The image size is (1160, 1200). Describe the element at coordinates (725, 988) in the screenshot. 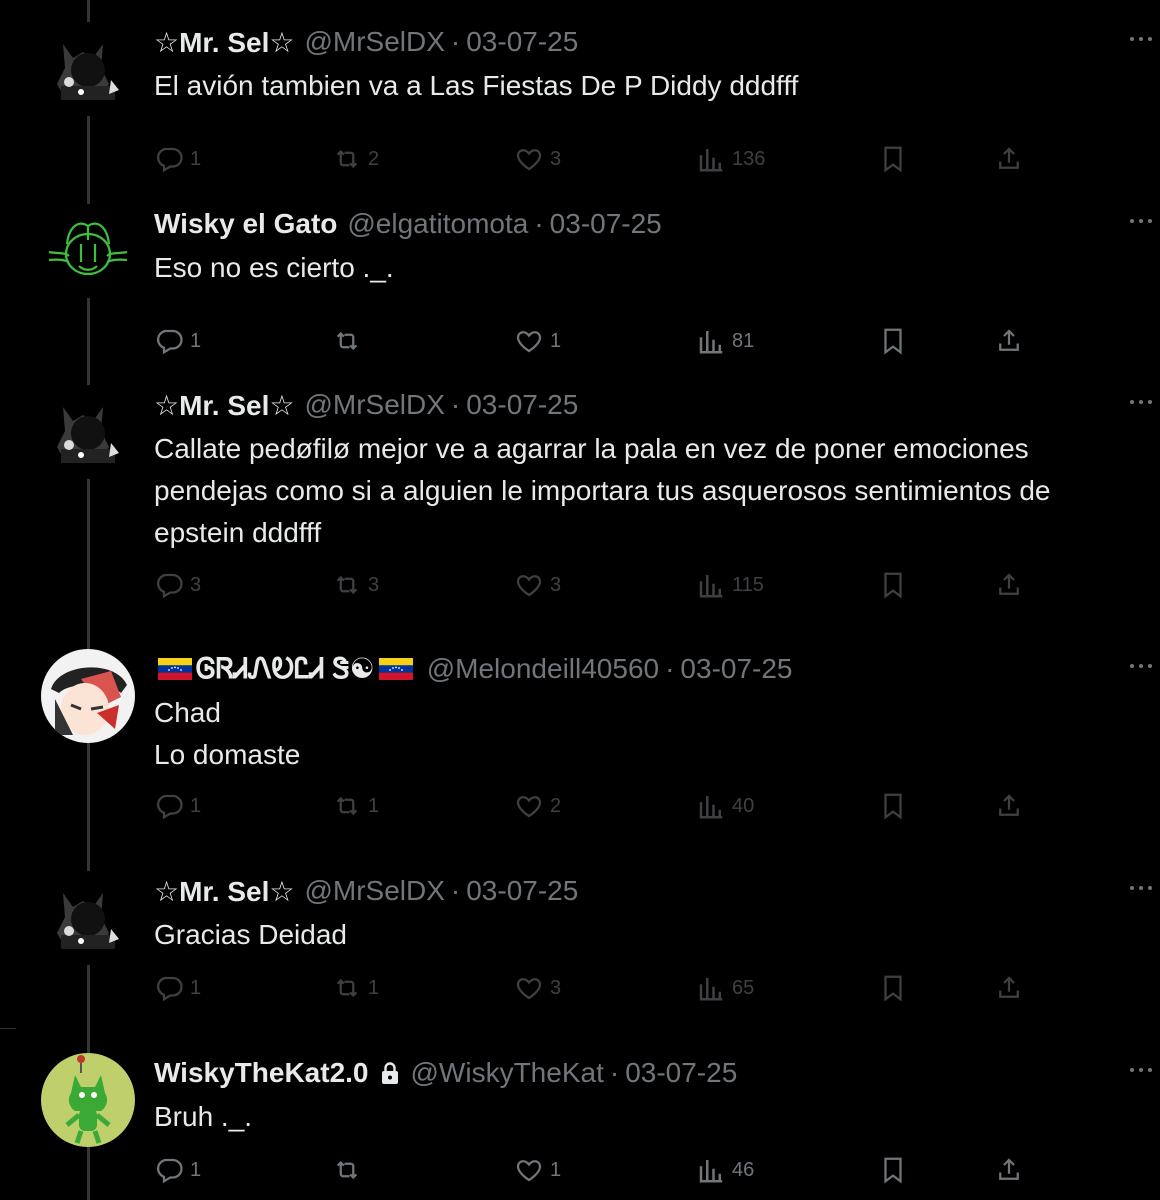

I see `views-button: 65` at that location.